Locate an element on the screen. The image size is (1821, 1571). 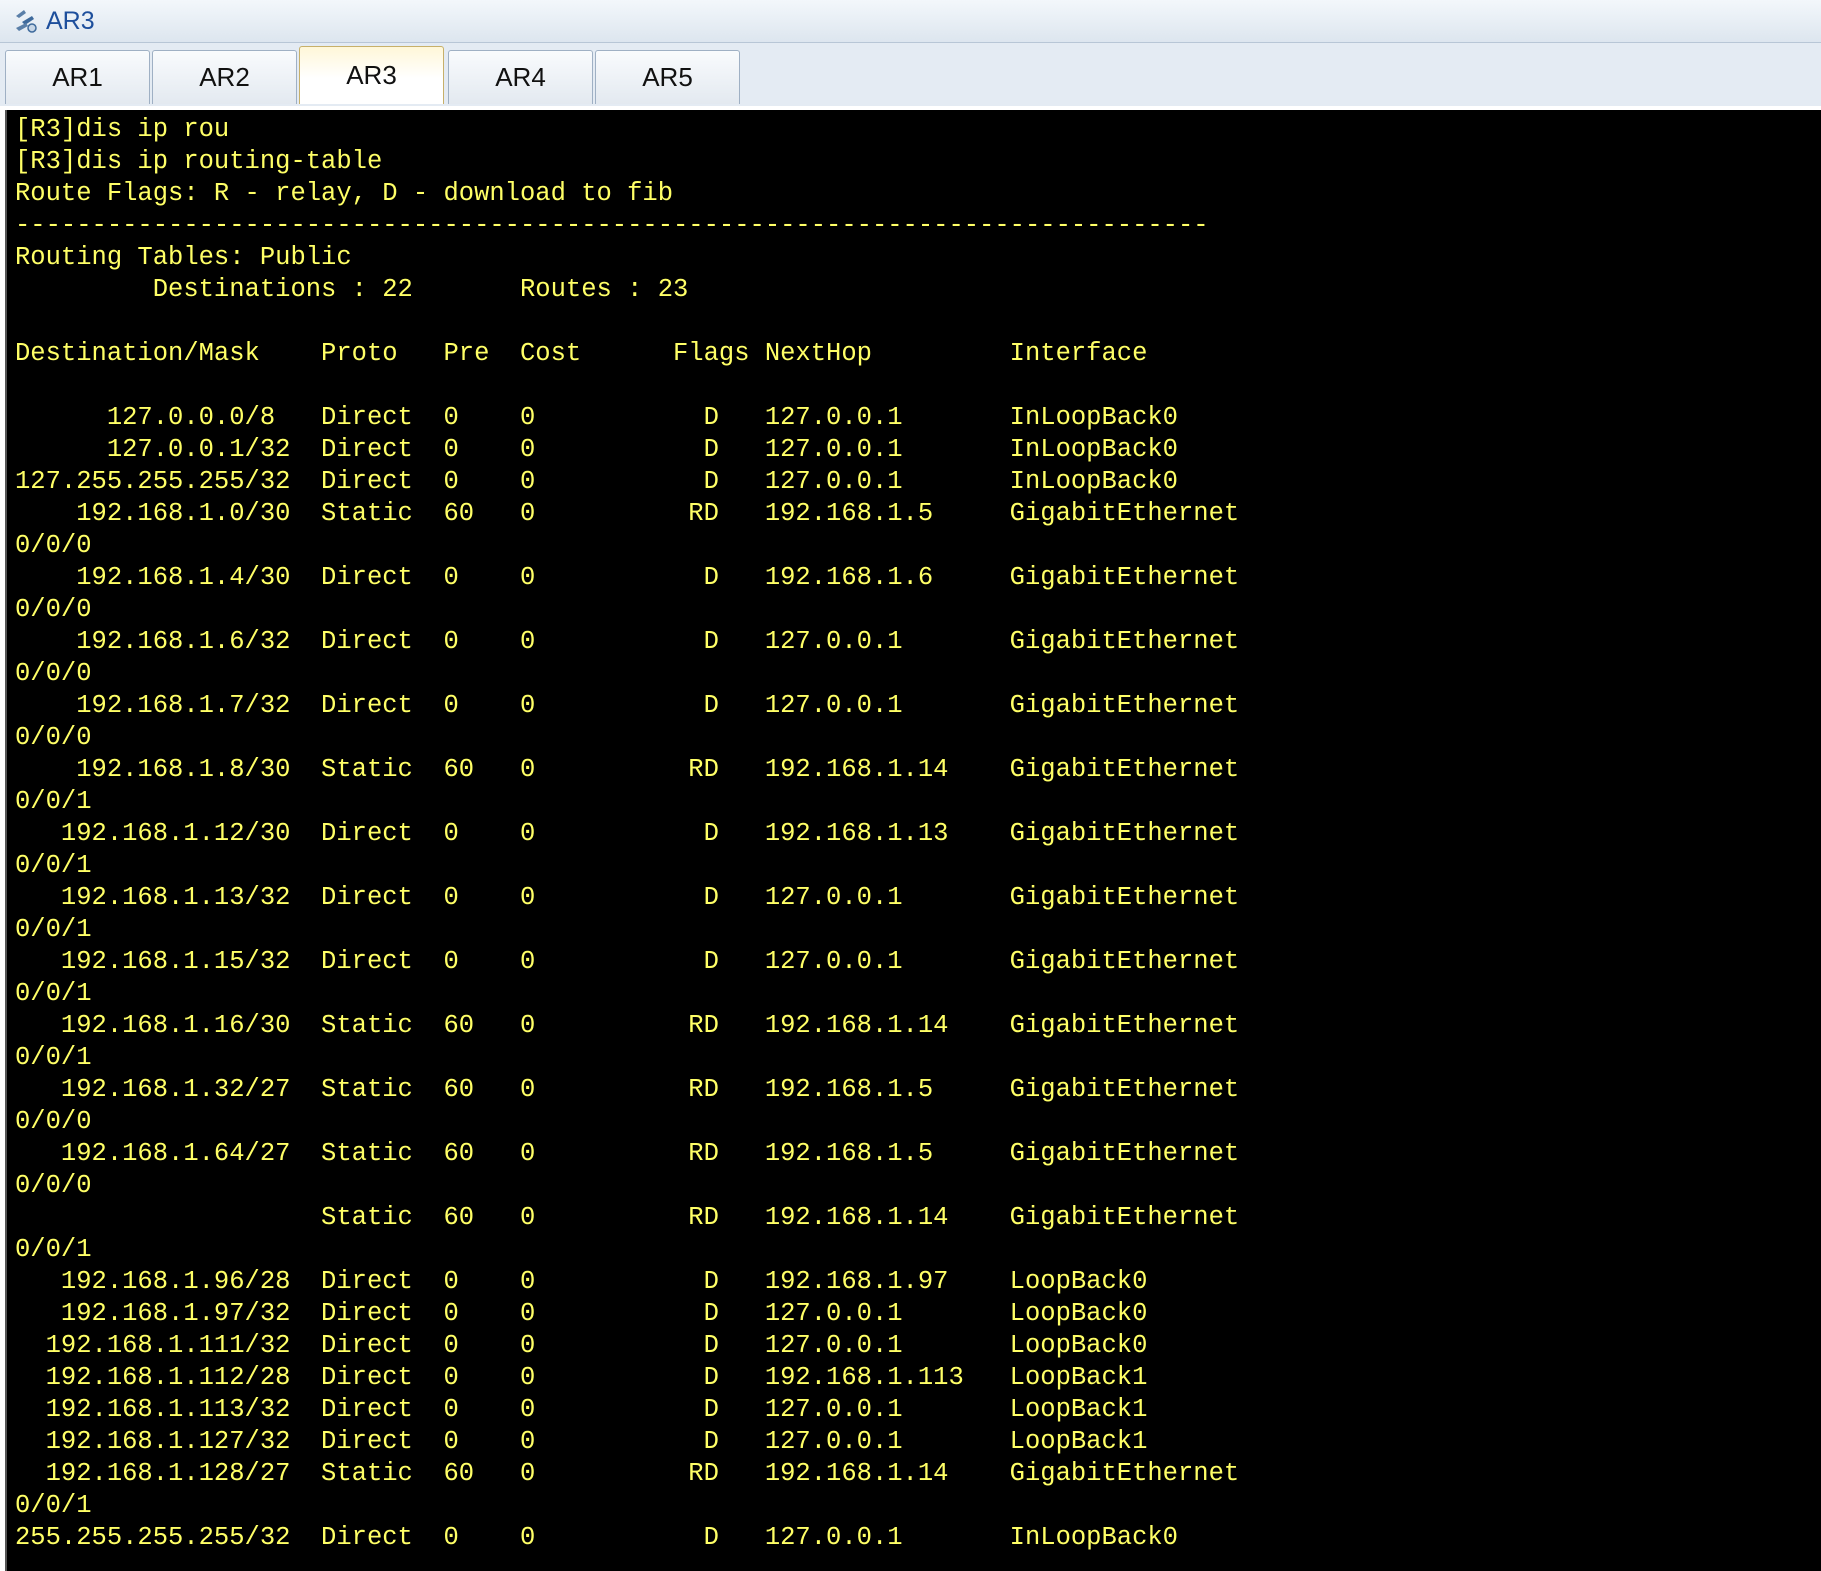
window-titlebar: AR3 is located at coordinates (910, 21).